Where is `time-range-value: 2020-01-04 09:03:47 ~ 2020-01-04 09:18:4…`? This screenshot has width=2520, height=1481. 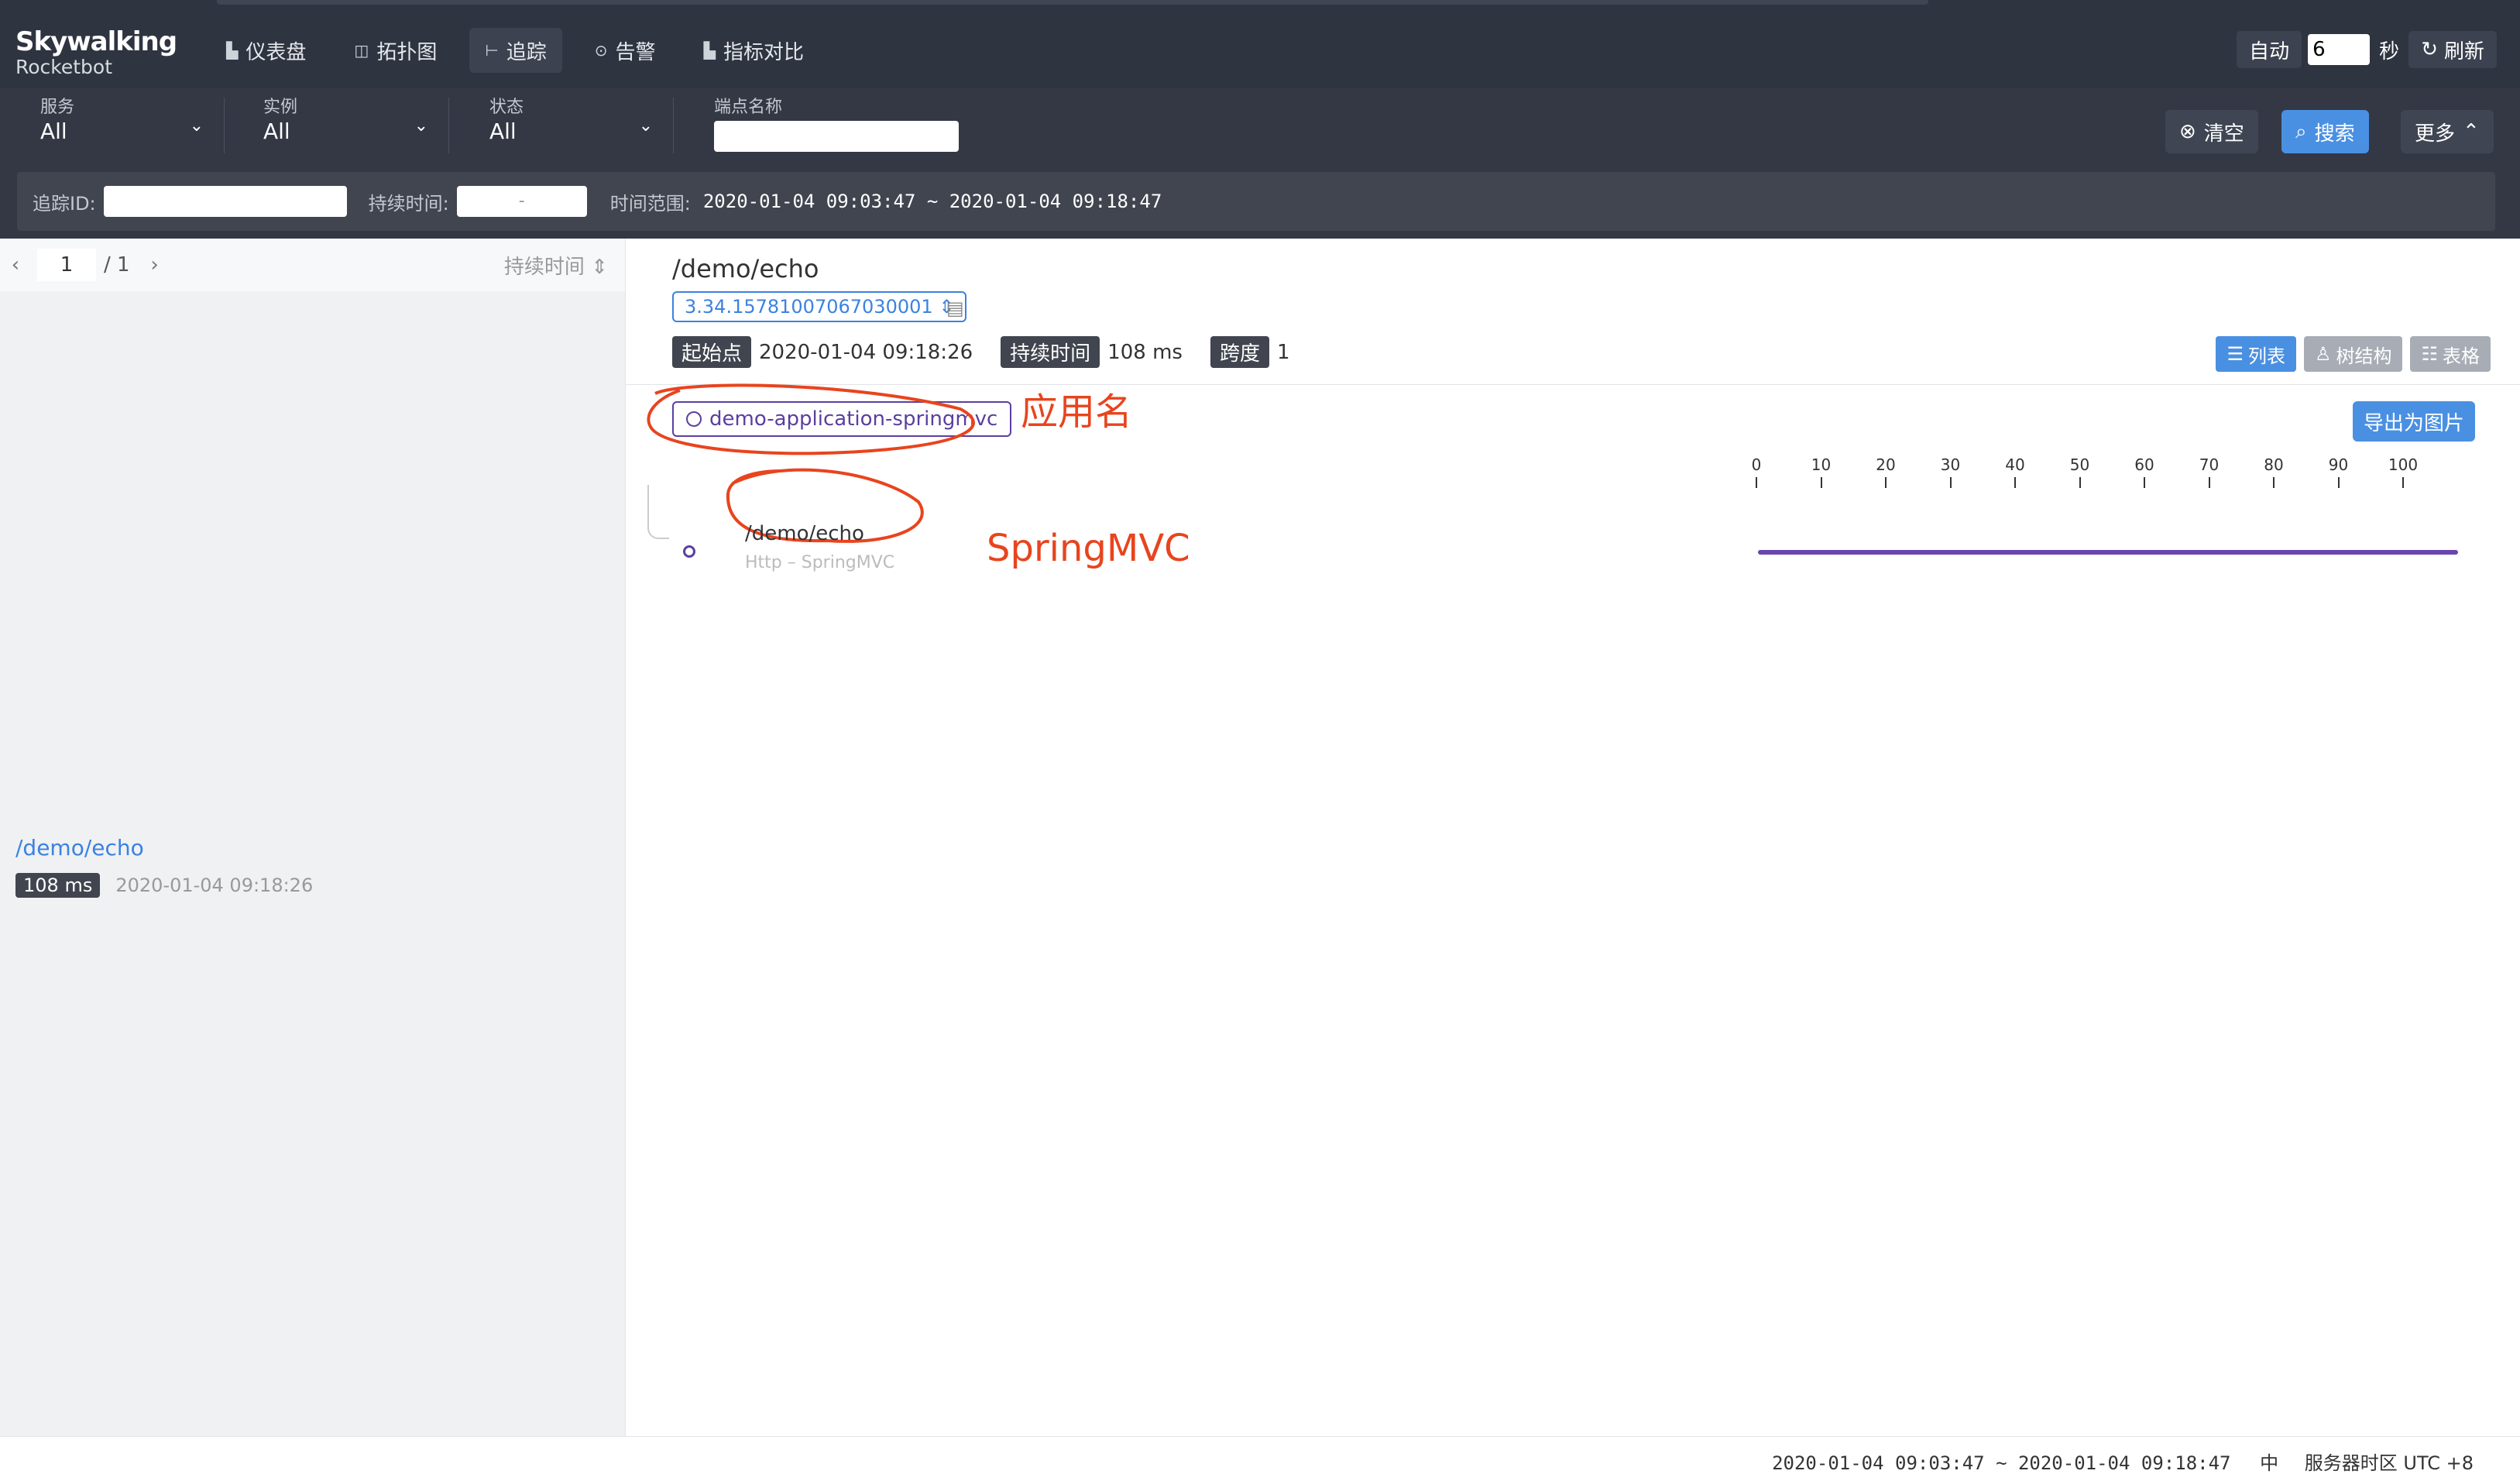 time-range-value: 2020-01-04 09:03:47 ~ 2020-01-04 09:18:4… is located at coordinates (932, 201).